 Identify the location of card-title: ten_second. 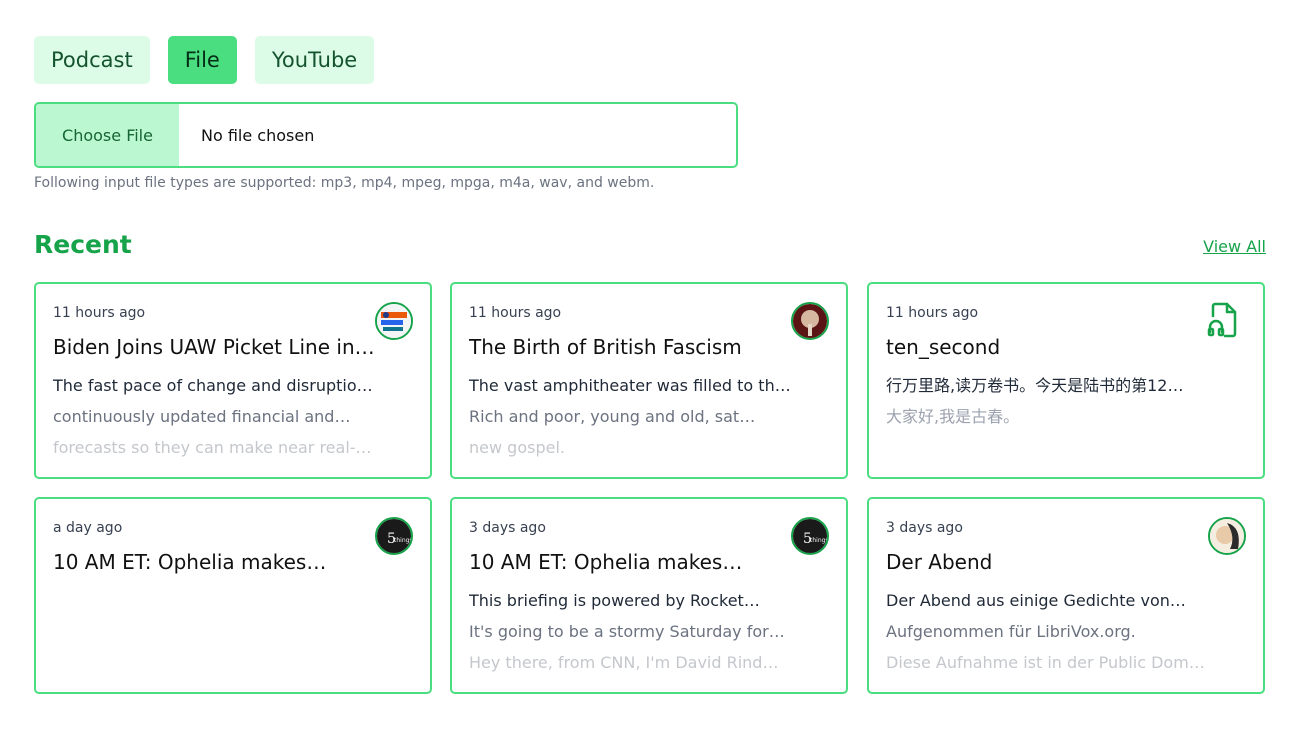
(943, 347).